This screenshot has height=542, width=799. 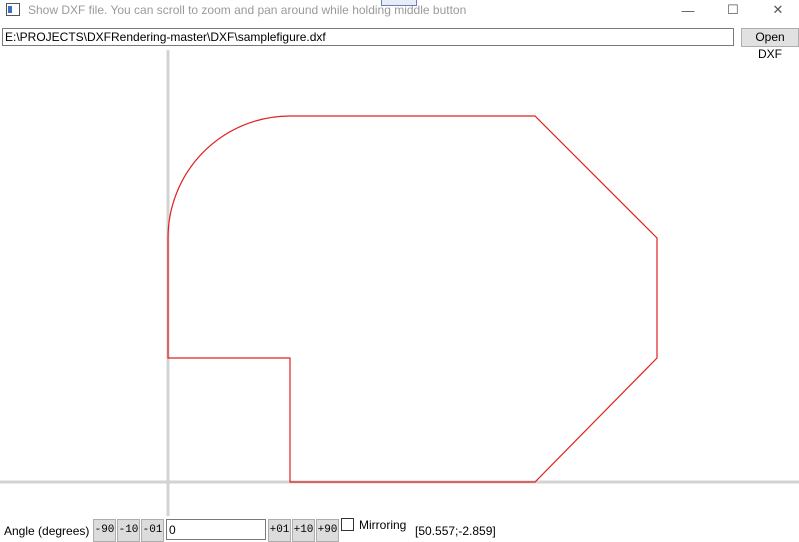 I want to click on maximize-button: ☐, so click(x=733, y=10).